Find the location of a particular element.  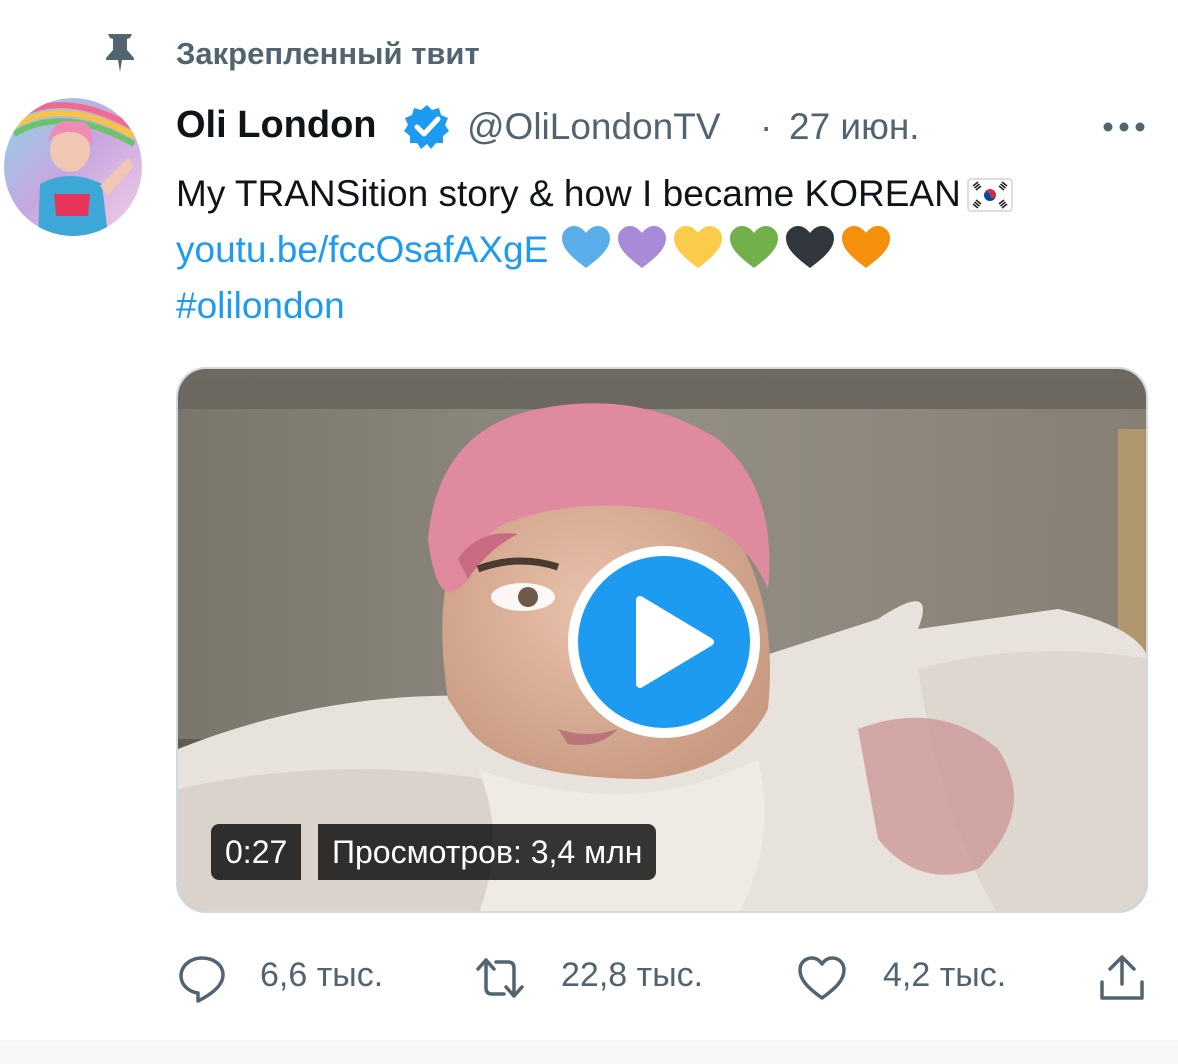

play-icon is located at coordinates (664, 642).